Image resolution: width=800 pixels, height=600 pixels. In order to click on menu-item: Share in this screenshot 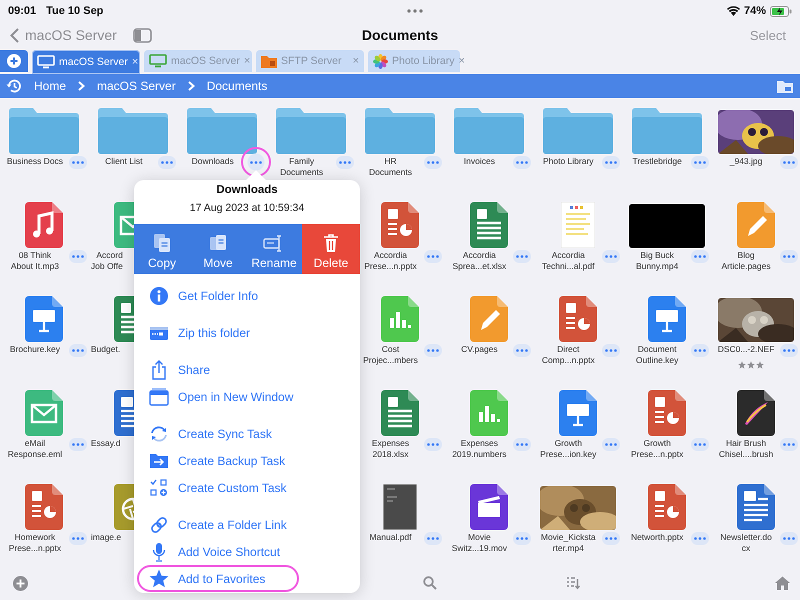, I will do `click(246, 369)`.